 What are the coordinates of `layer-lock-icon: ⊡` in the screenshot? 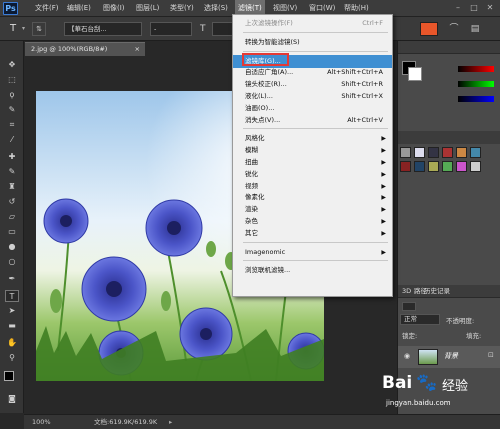 It's located at (491, 355).